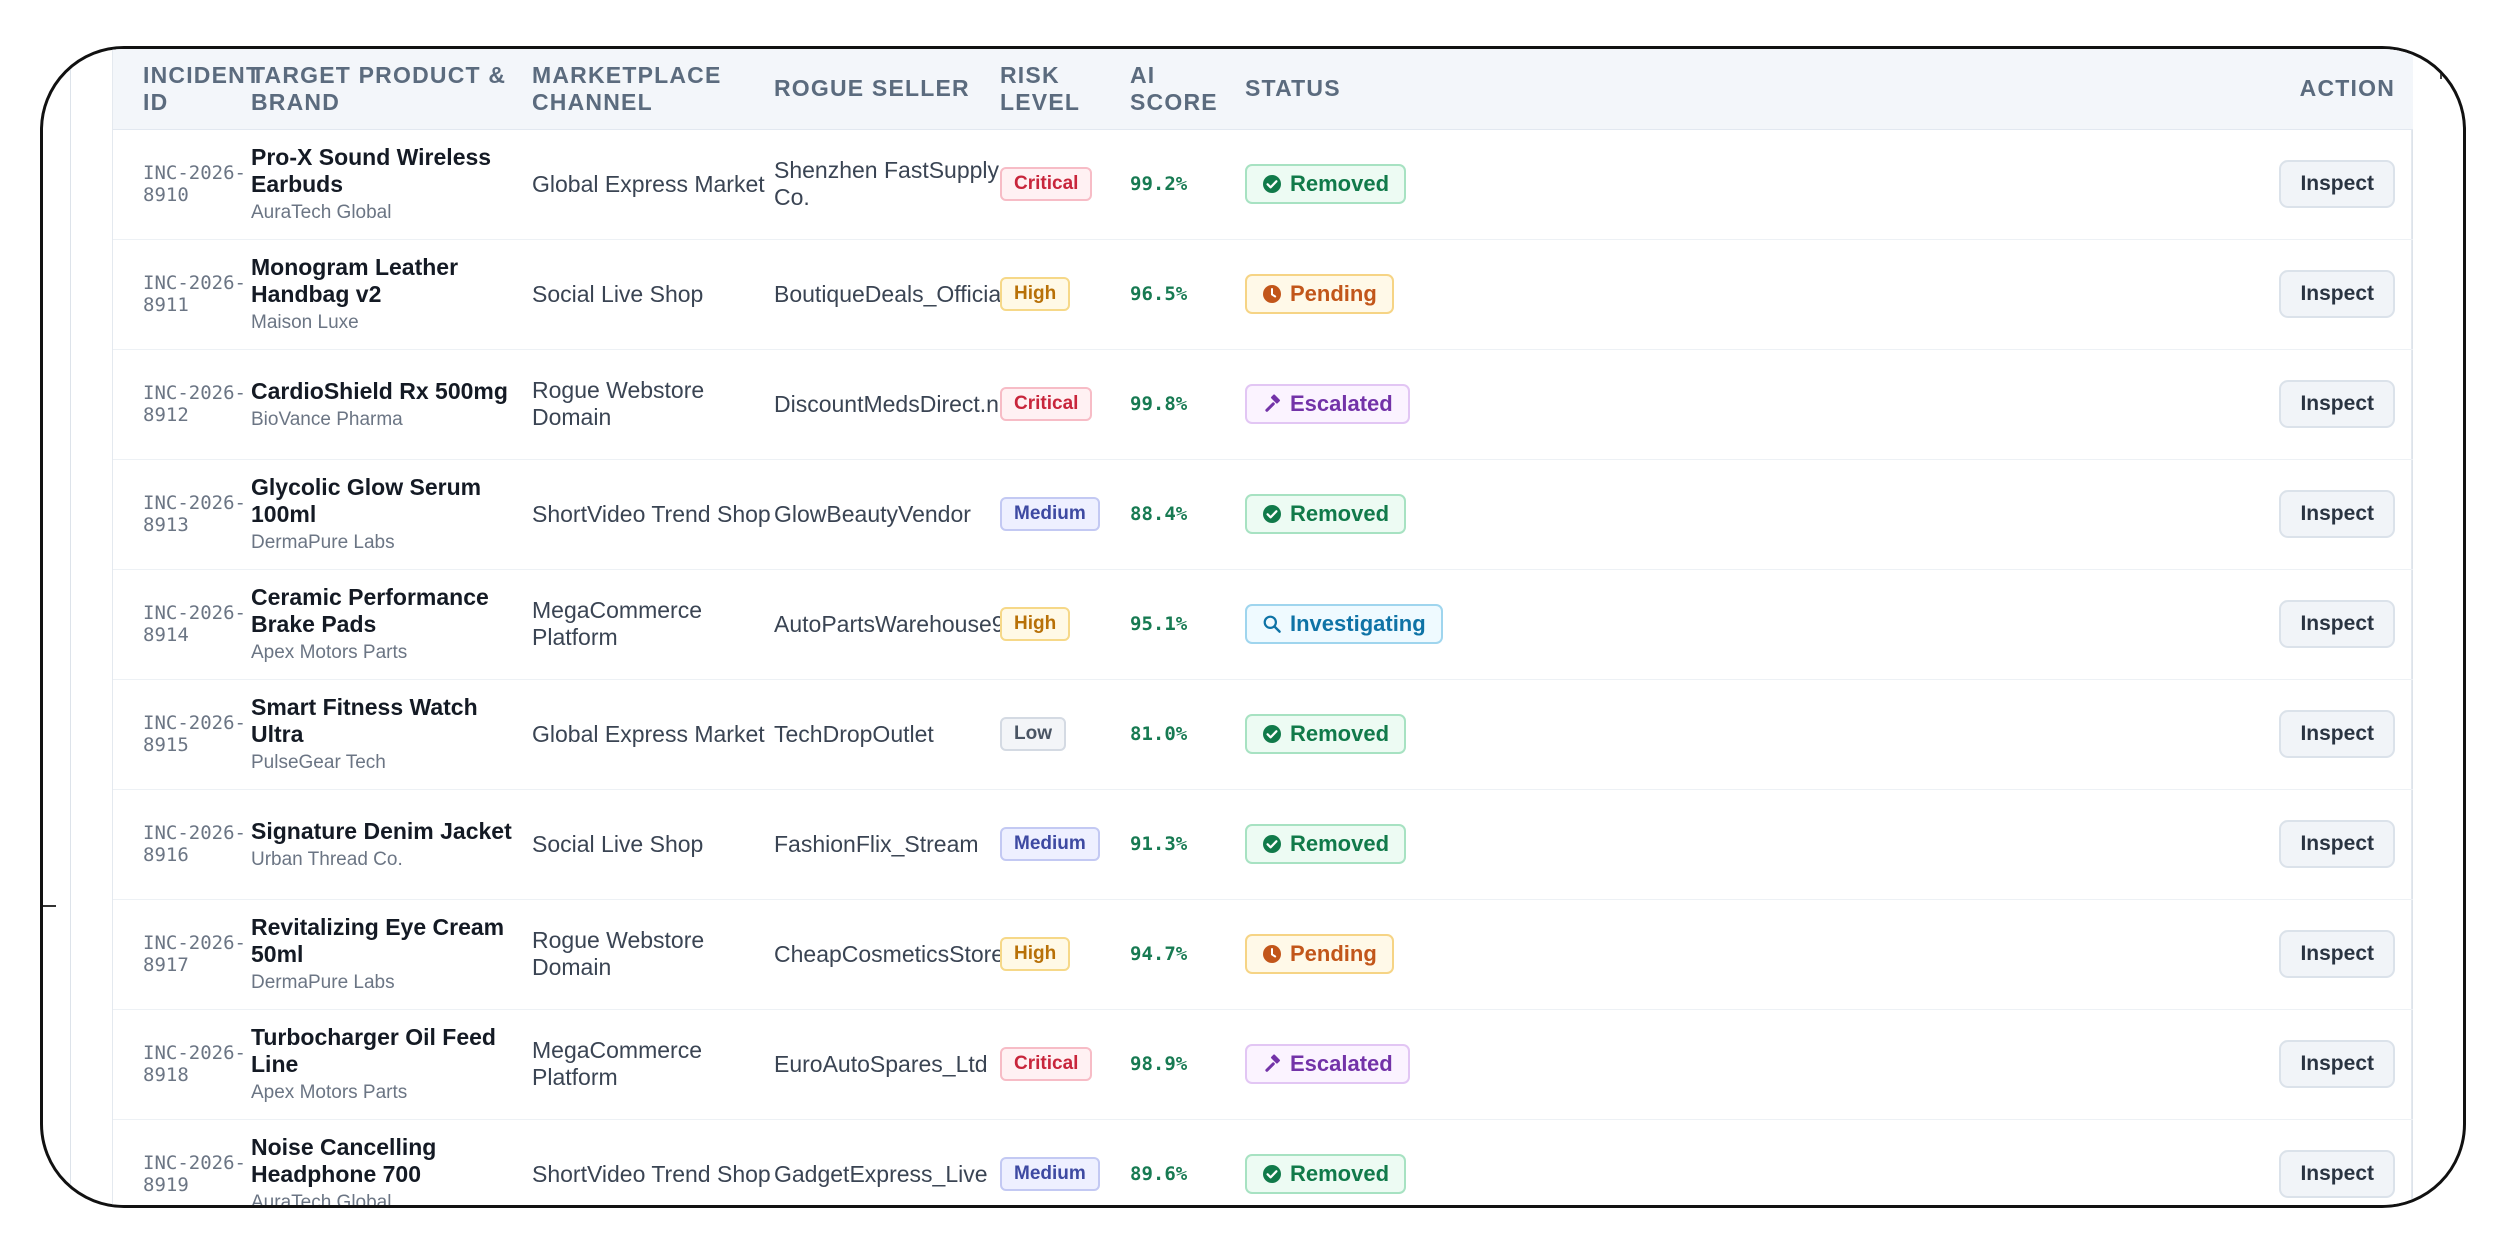 The width and height of the screenshot is (2497, 1240). Describe the element at coordinates (1033, 734) in the screenshot. I see `risk-badge: Low` at that location.